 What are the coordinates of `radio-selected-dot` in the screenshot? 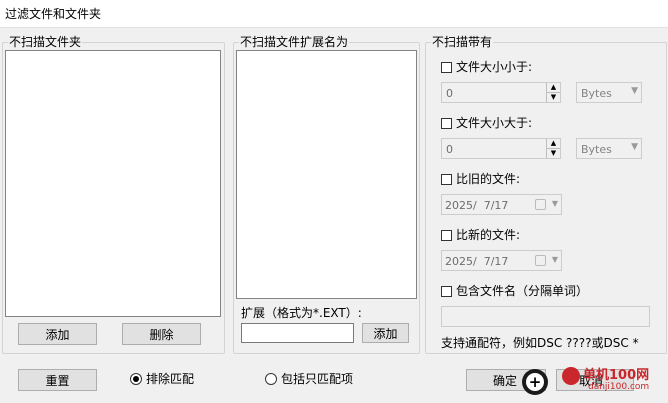 It's located at (136, 379).